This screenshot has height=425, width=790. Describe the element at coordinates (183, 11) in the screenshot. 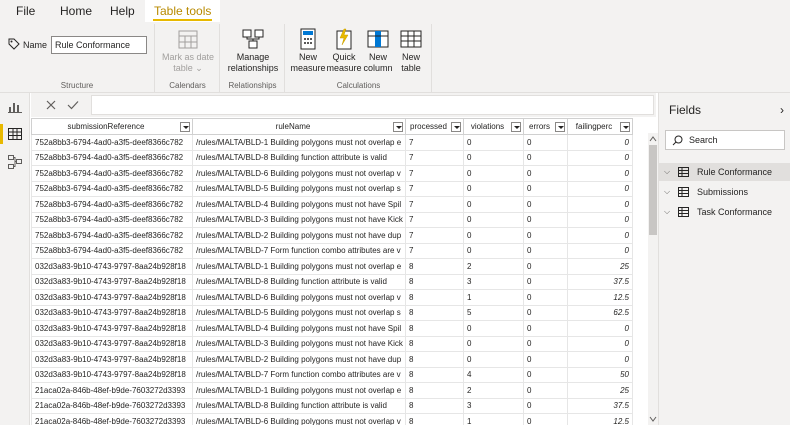

I see `tab-table-tools: Table tools` at that location.